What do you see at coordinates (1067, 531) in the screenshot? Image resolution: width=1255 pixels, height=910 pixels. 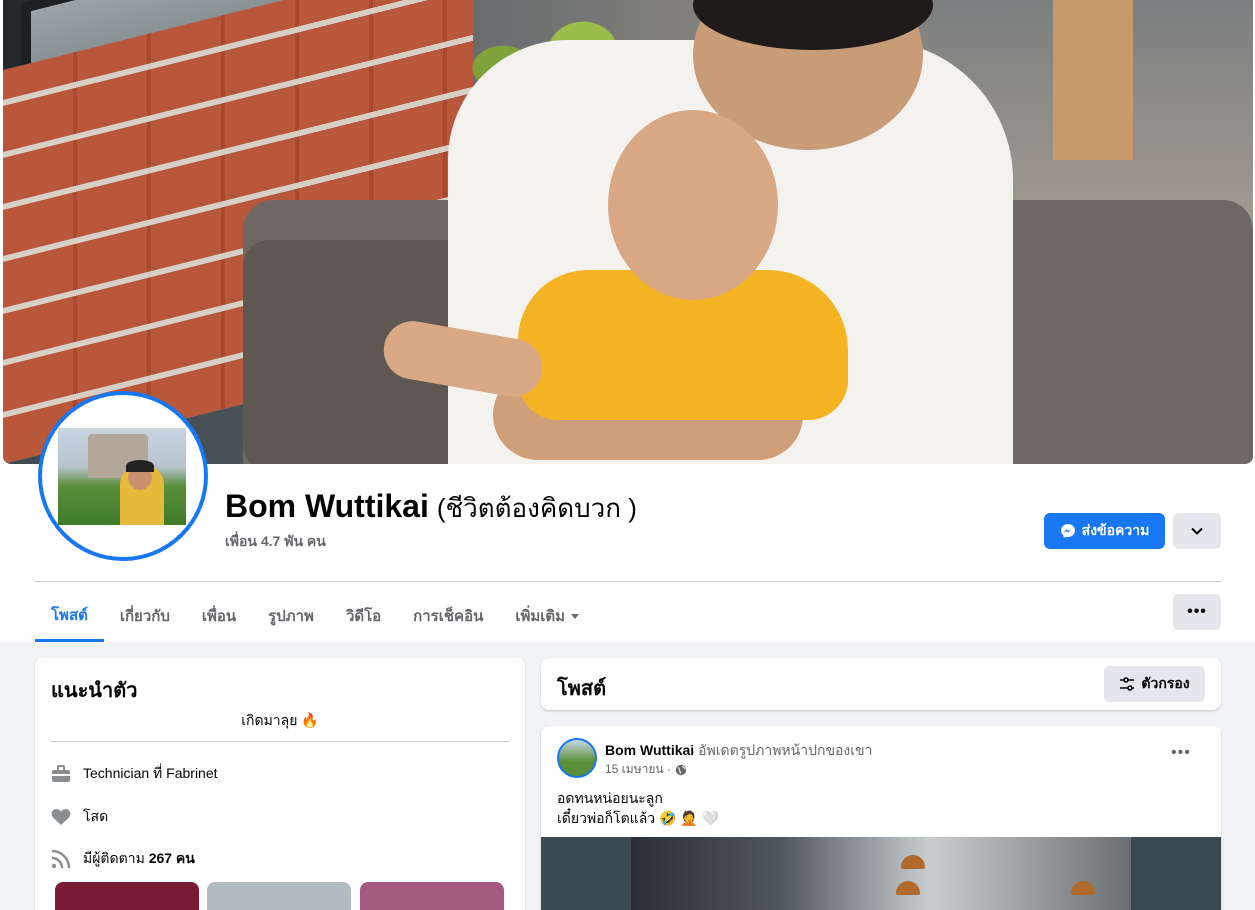 I see `messenger-icon` at bounding box center [1067, 531].